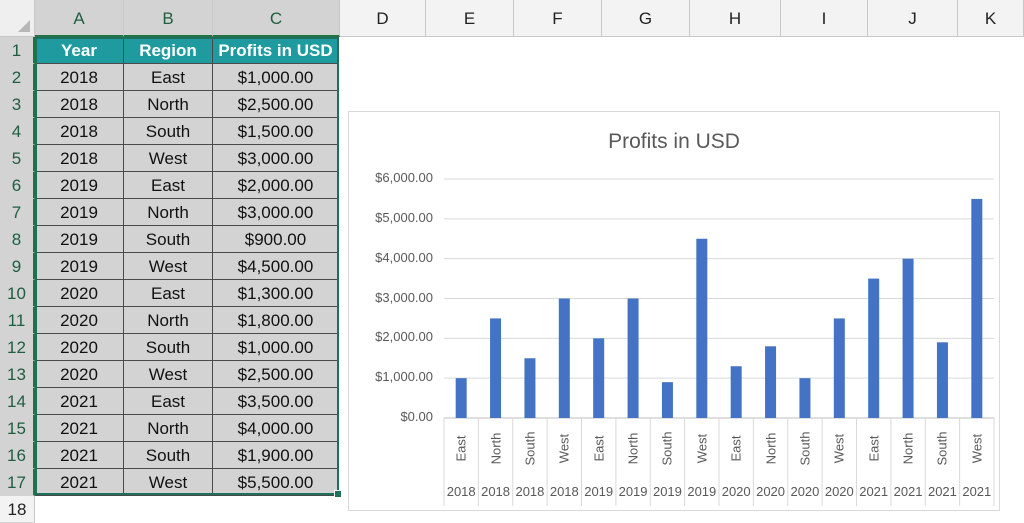 This screenshot has width=1024, height=523. What do you see at coordinates (17, 104) in the screenshot?
I see `row-header-3: 3` at bounding box center [17, 104].